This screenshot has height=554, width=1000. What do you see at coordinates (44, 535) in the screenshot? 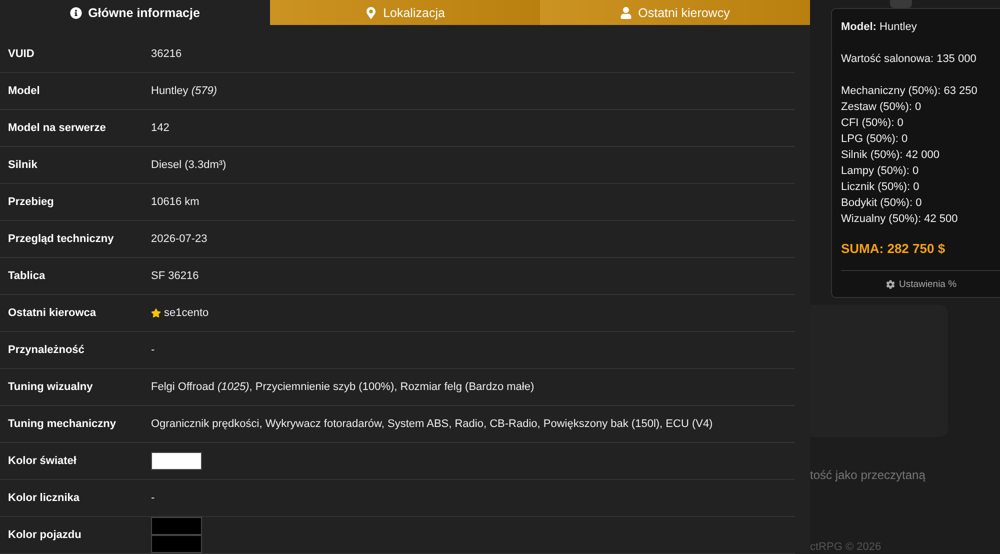
I see `detail-label: Kolor pojazdu` at bounding box center [44, 535].